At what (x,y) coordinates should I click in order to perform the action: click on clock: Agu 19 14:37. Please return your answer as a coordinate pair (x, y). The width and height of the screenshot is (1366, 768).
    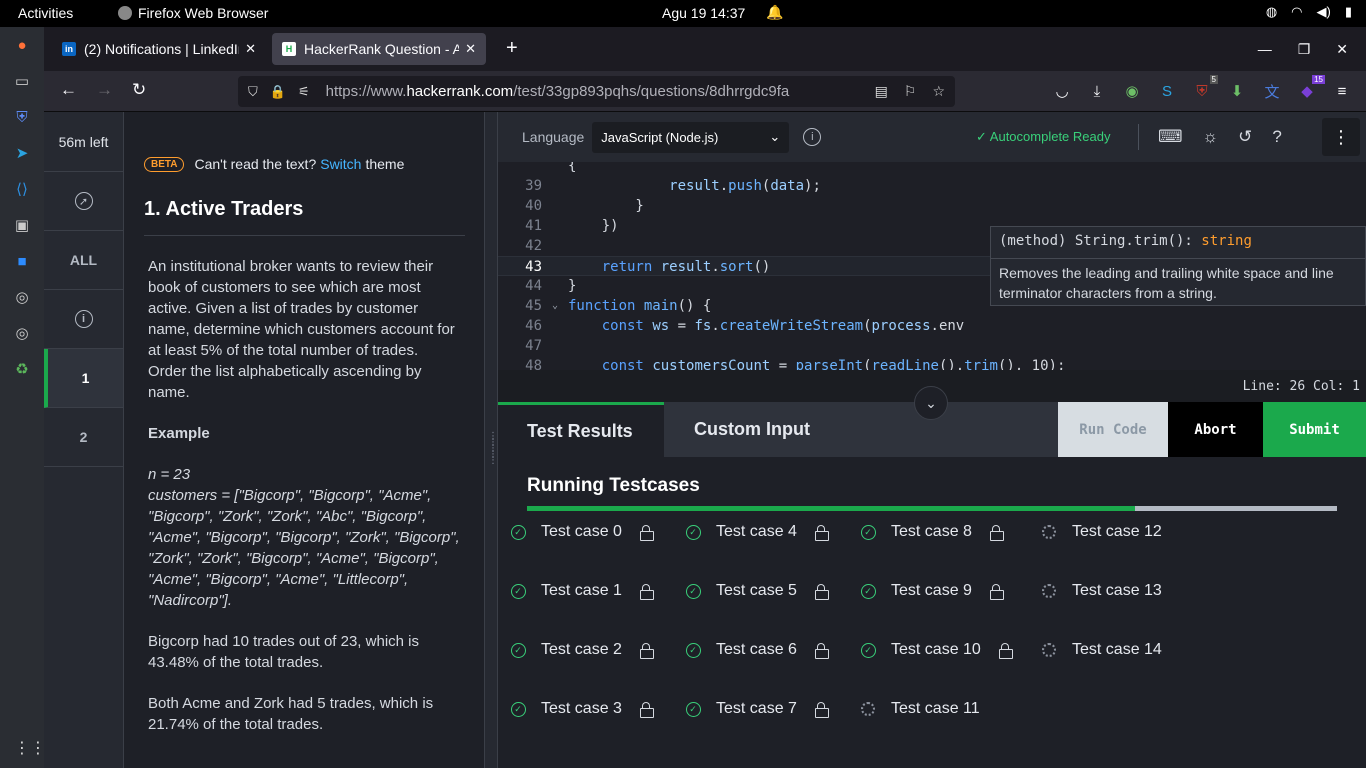
    Looking at the image, I should click on (703, 13).